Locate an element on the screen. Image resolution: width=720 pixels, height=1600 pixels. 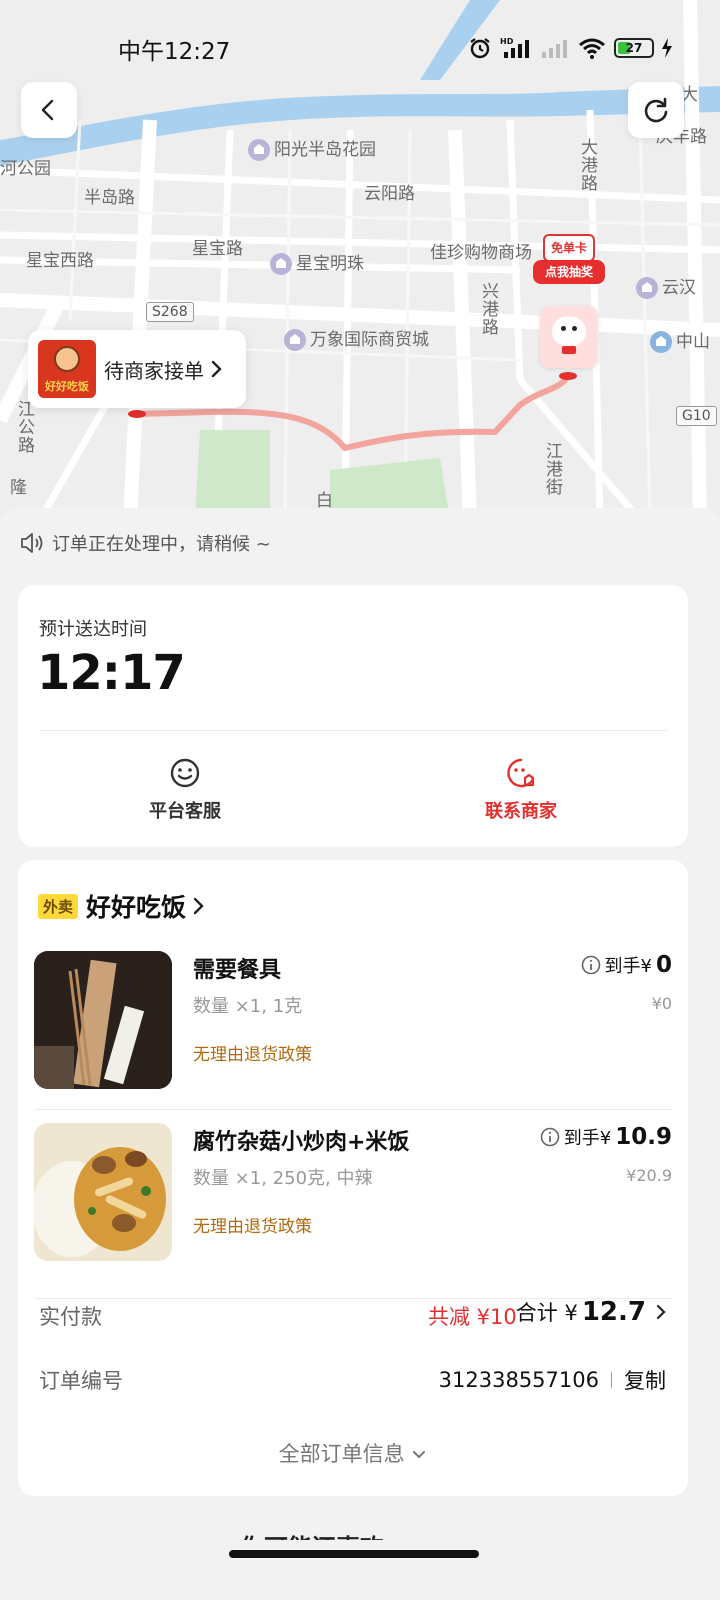
map-label: 半岛路 is located at coordinates (109, 198).